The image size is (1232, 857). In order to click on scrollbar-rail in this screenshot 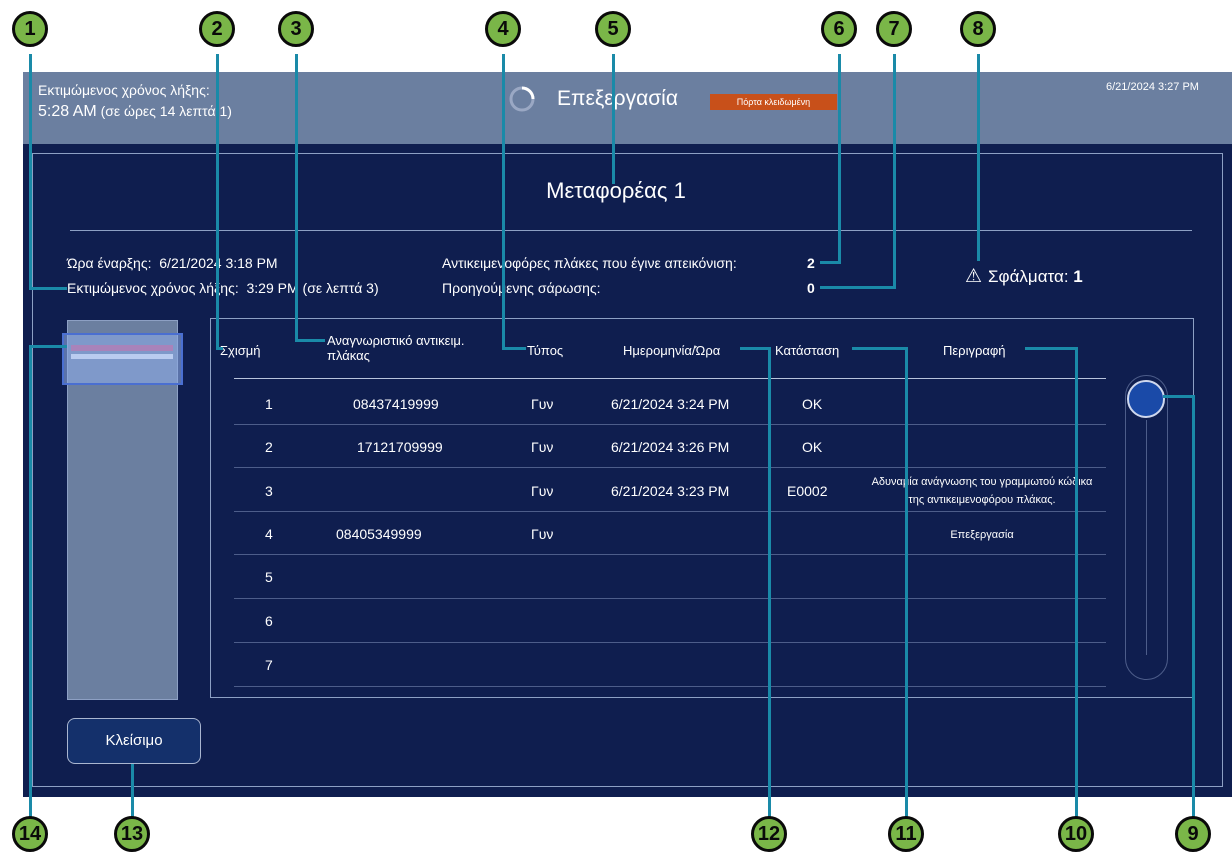, I will do `click(1146, 537)`.